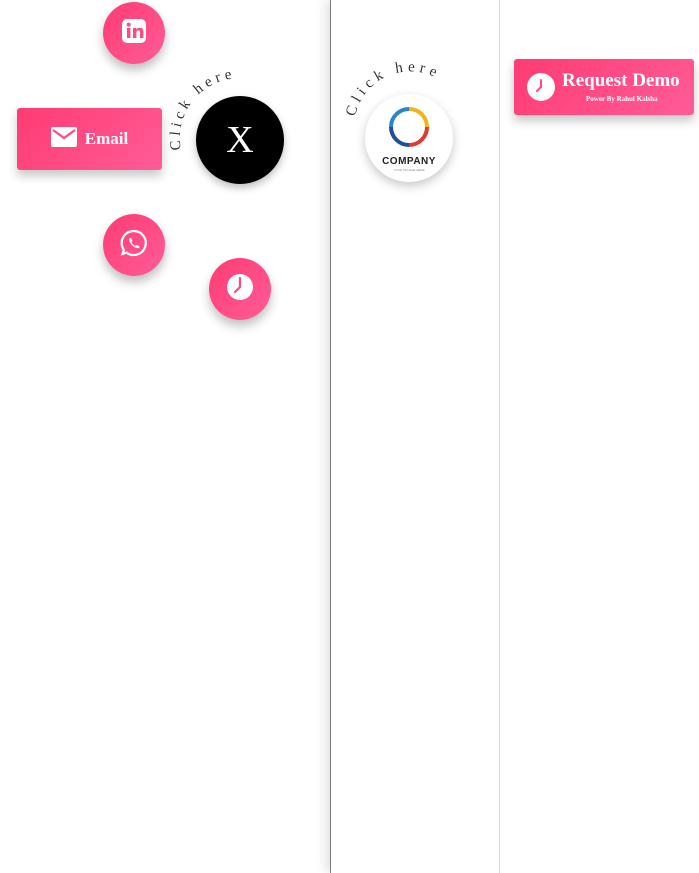 Image resolution: width=699 pixels, height=873 pixels. I want to click on whatsapp-icon, so click(134, 245).